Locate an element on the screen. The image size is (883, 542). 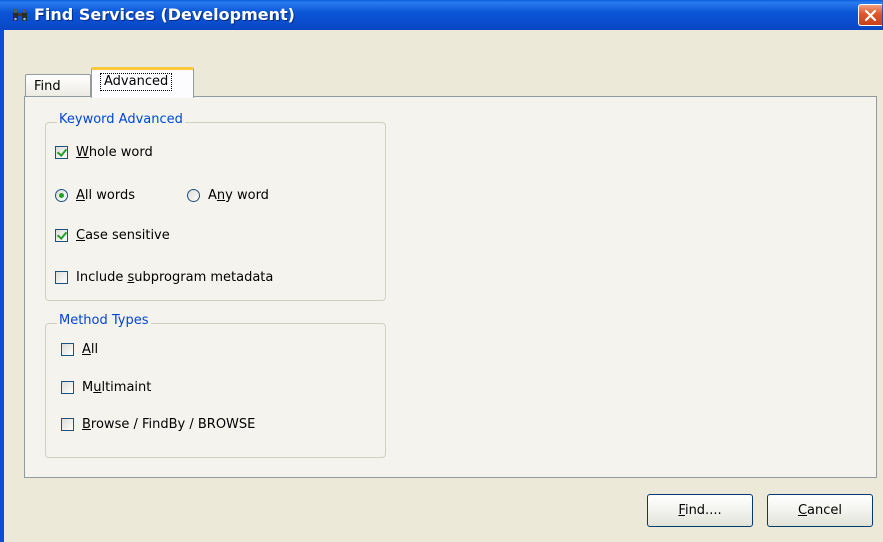
browse-findby-checkbox: Browse / FindBy / BROWSE is located at coordinates (158, 424).